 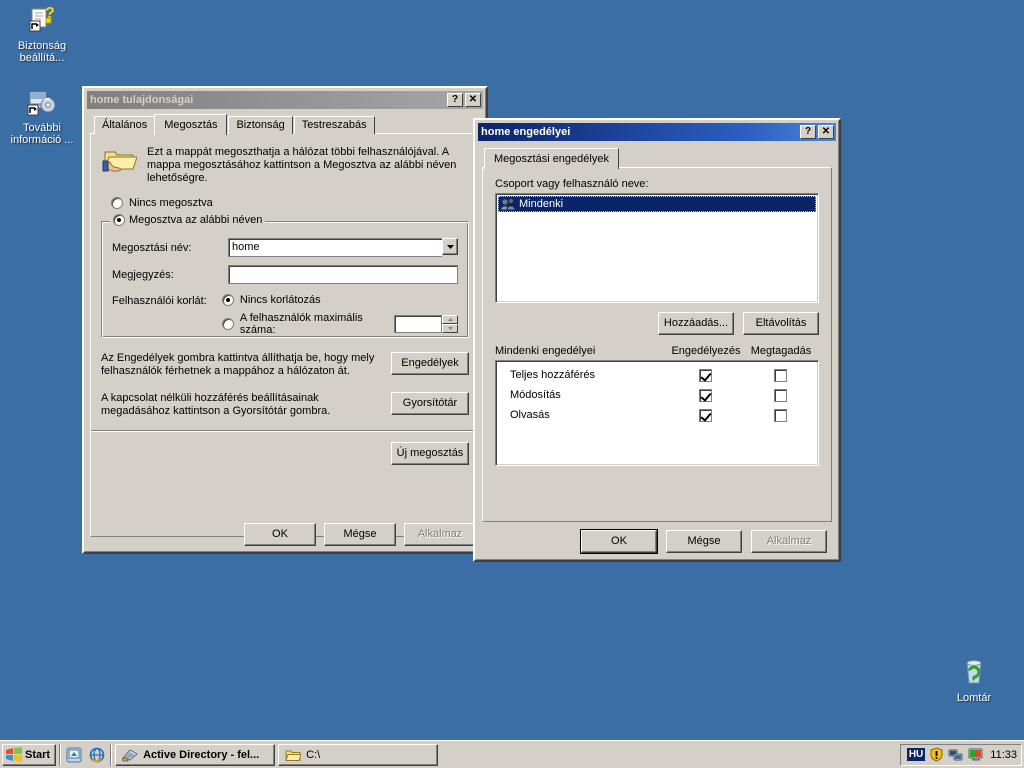 I want to click on divider, so click(x=285, y=431).